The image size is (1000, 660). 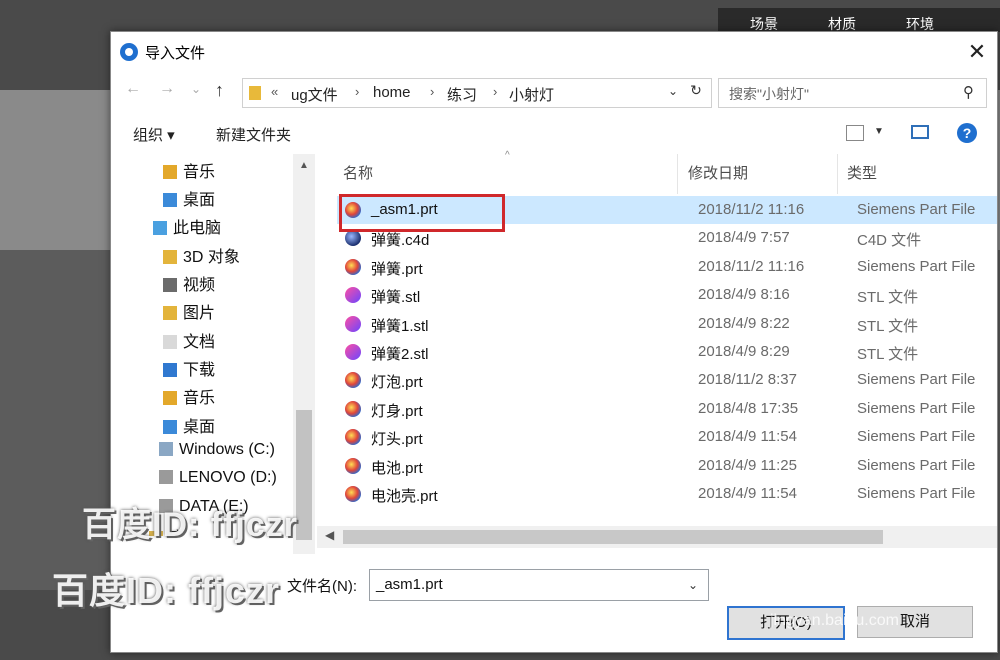 I want to click on file-date: 2018/4/9 8:16, so click(x=744, y=295).